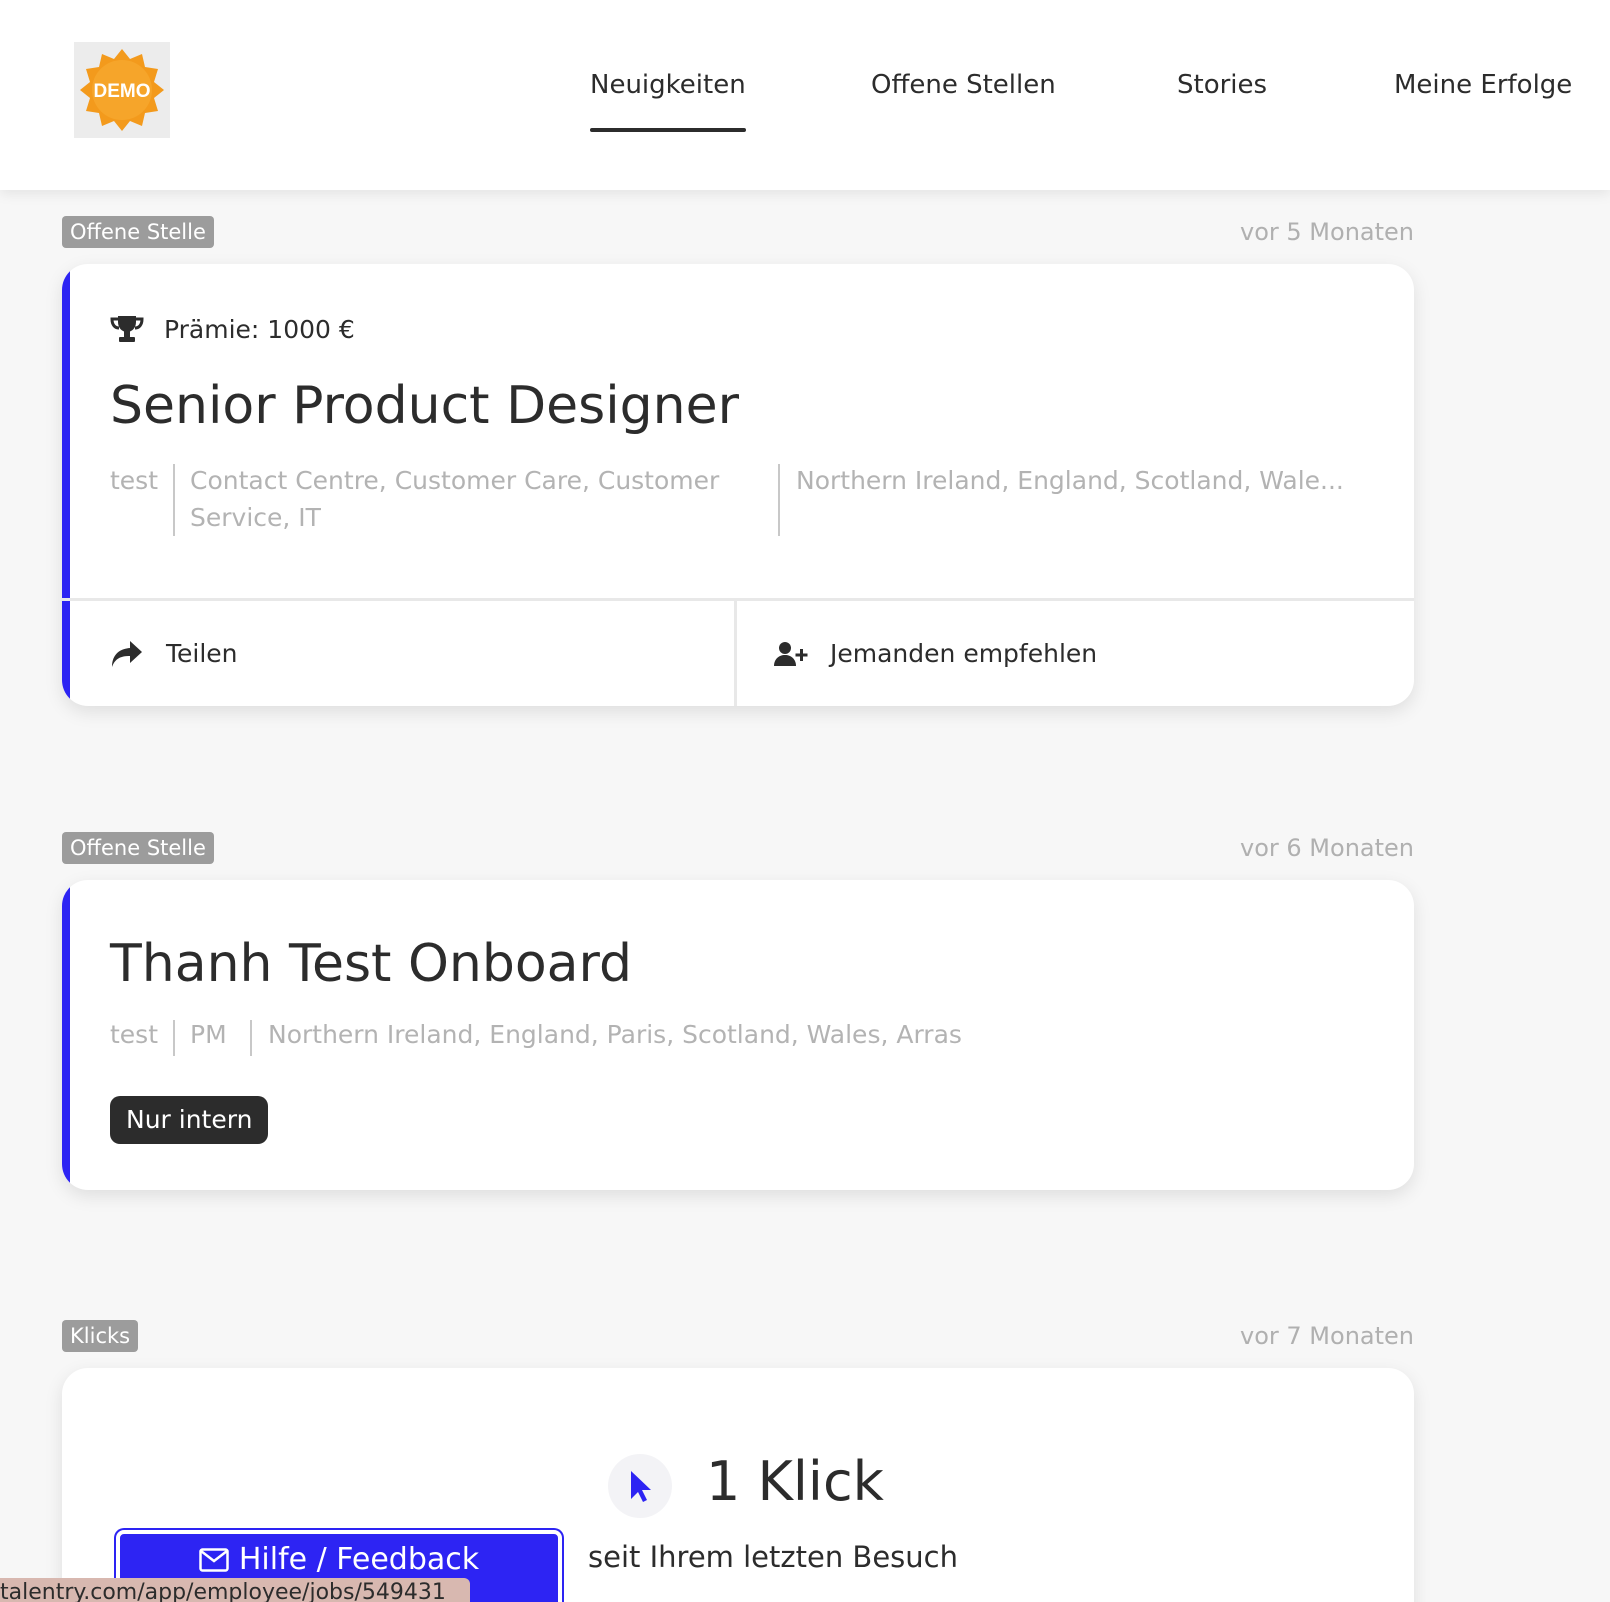 The height and width of the screenshot is (1602, 1610). I want to click on cursor-icon, so click(641, 1486).